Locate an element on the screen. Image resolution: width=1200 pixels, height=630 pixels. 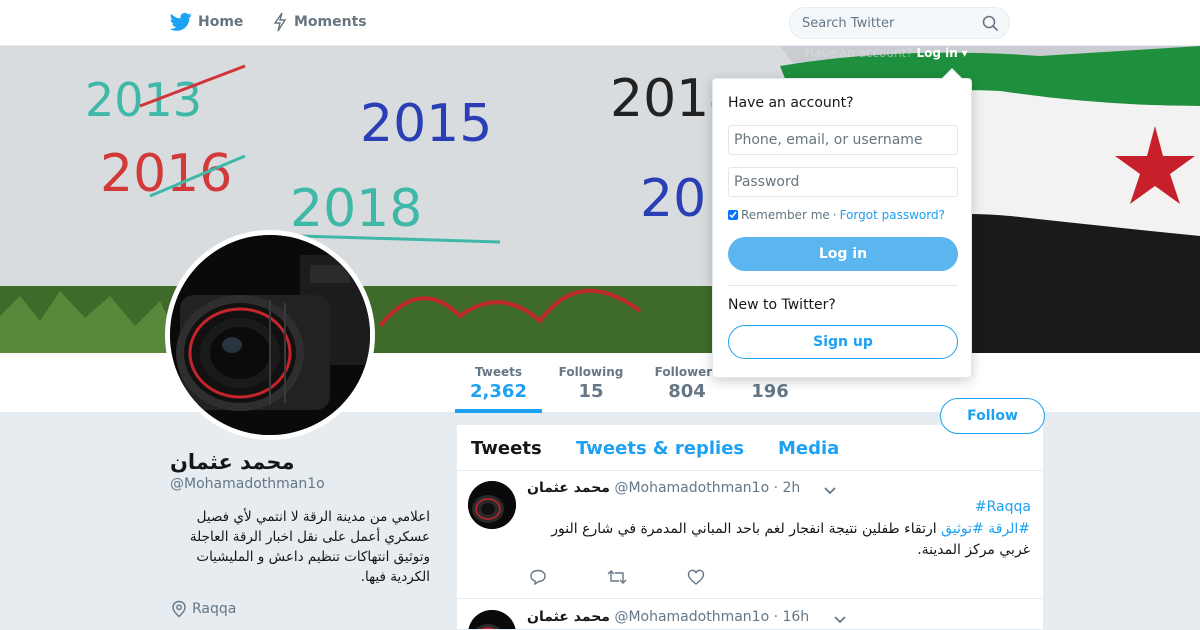
follow-button: Follow is located at coordinates (992, 416).